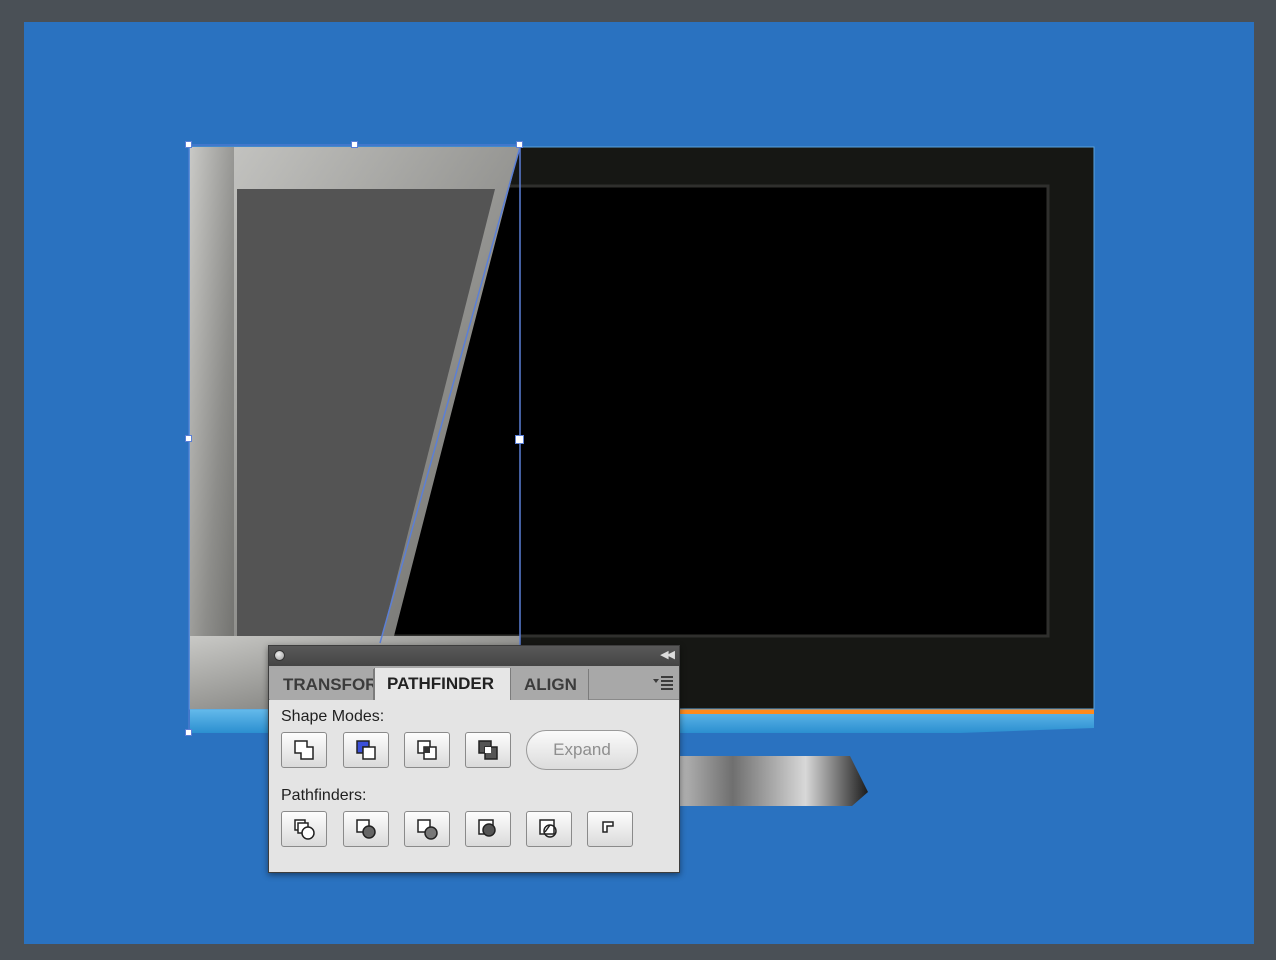 The image size is (1276, 960). Describe the element at coordinates (324, 795) in the screenshot. I see `pathfinders-label: Pathfinders:` at that location.